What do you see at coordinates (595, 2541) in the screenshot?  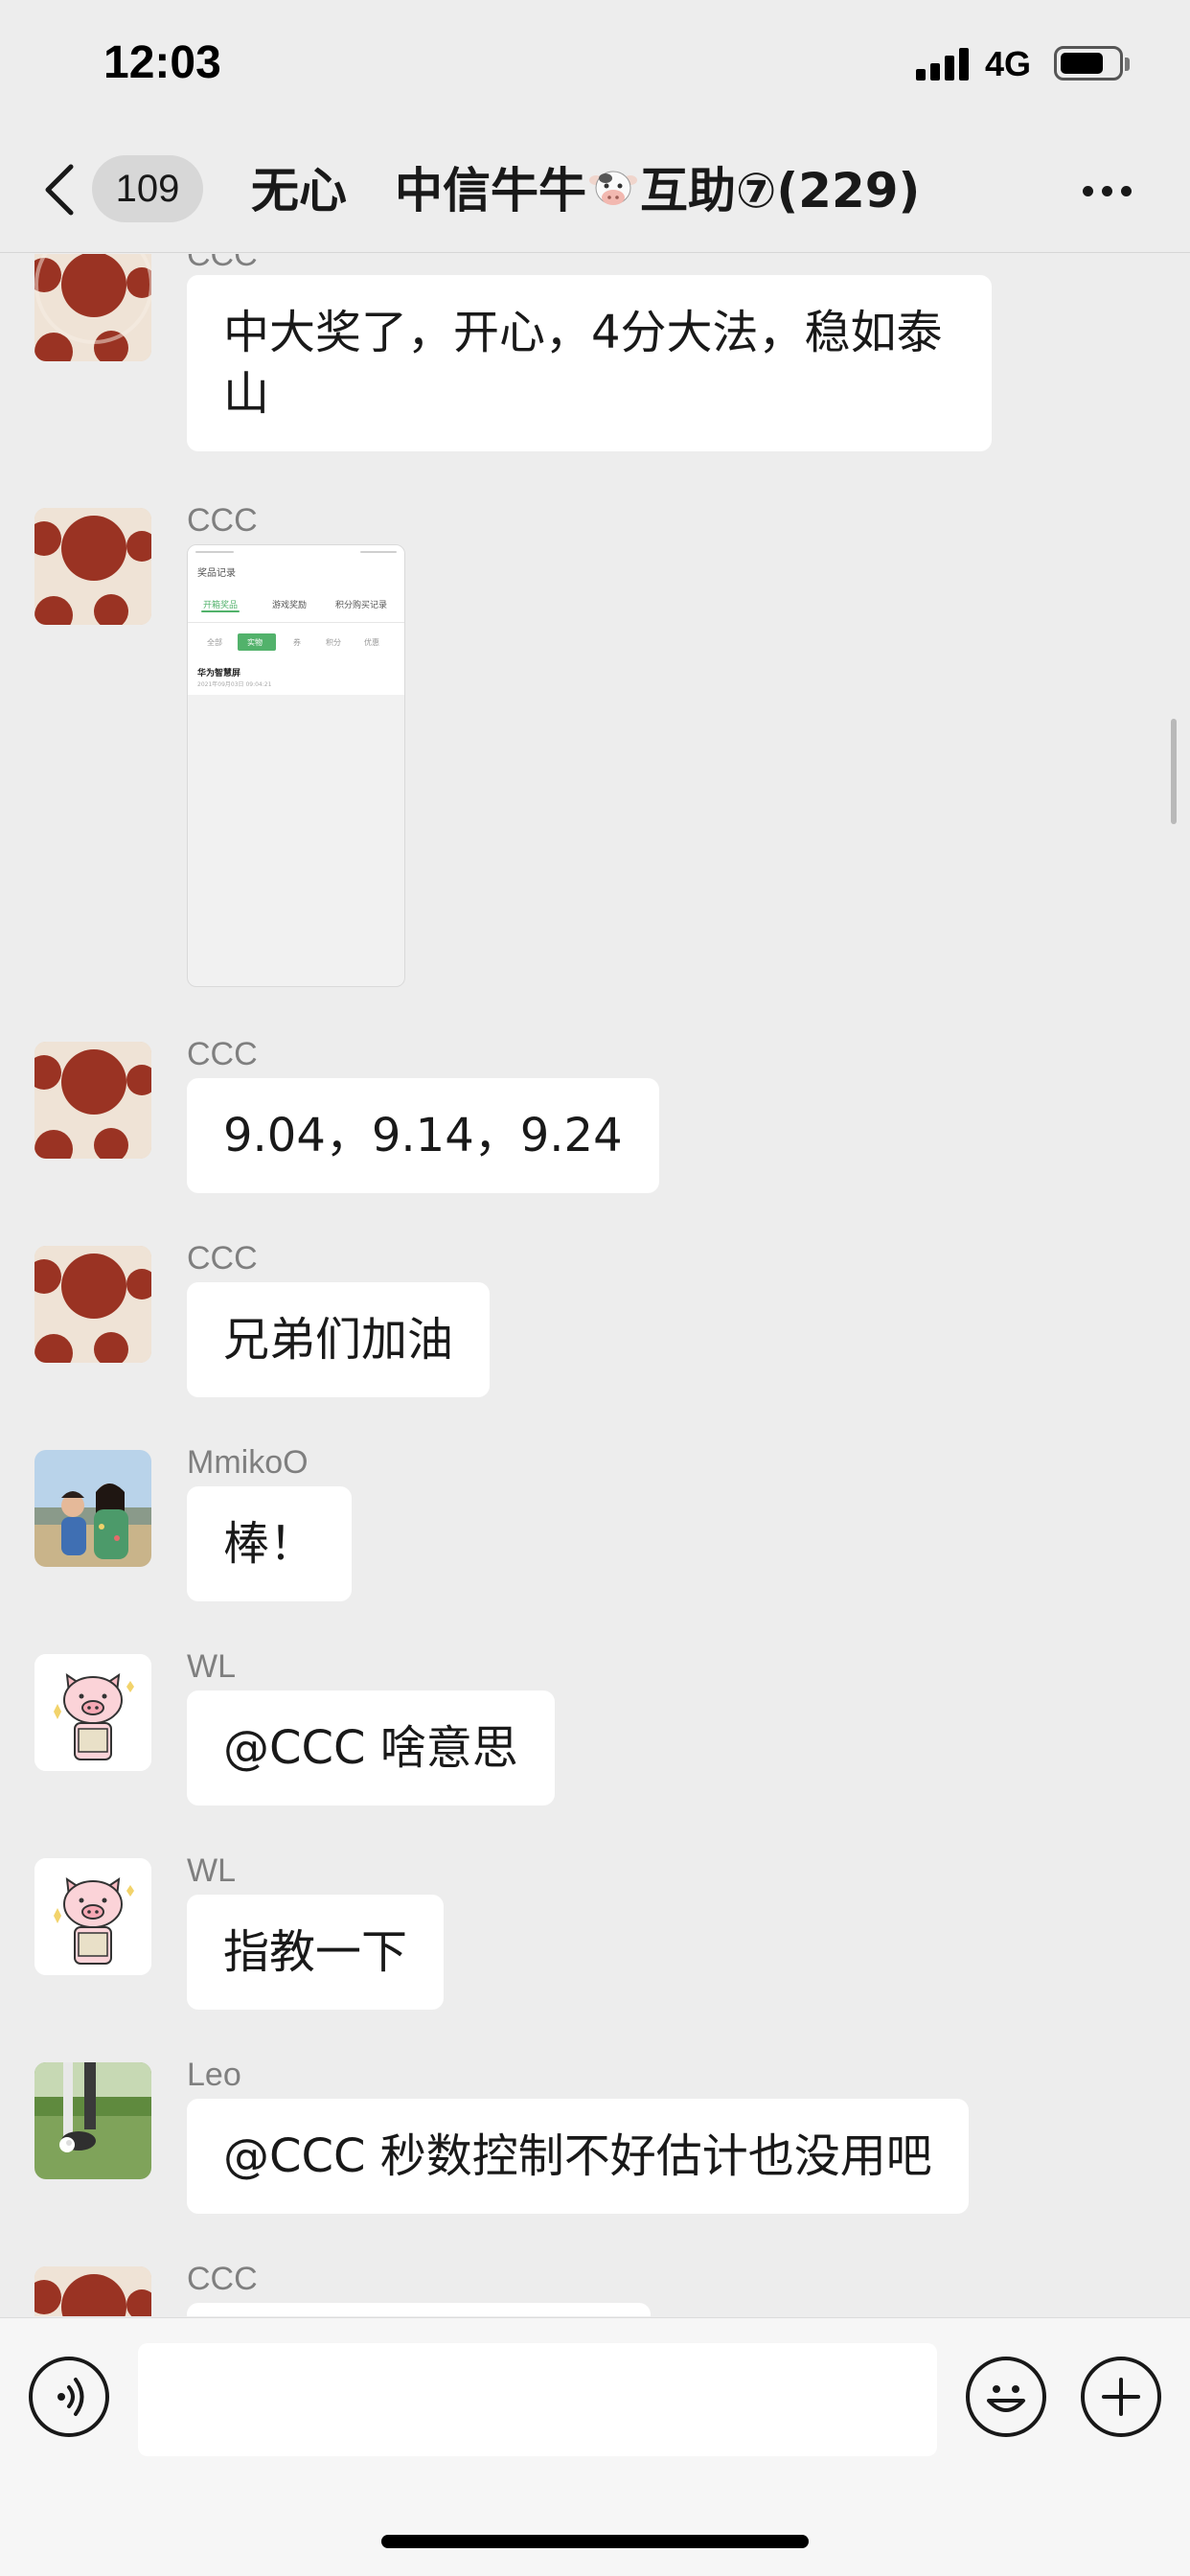 I see `home-indicator` at bounding box center [595, 2541].